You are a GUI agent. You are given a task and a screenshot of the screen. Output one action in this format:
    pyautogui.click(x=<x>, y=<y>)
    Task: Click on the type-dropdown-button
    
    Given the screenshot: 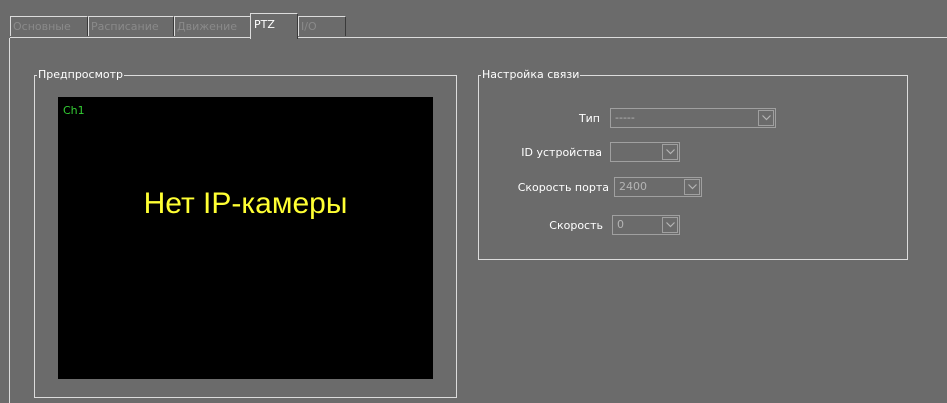 What is the action you would take?
    pyautogui.click(x=766, y=118)
    